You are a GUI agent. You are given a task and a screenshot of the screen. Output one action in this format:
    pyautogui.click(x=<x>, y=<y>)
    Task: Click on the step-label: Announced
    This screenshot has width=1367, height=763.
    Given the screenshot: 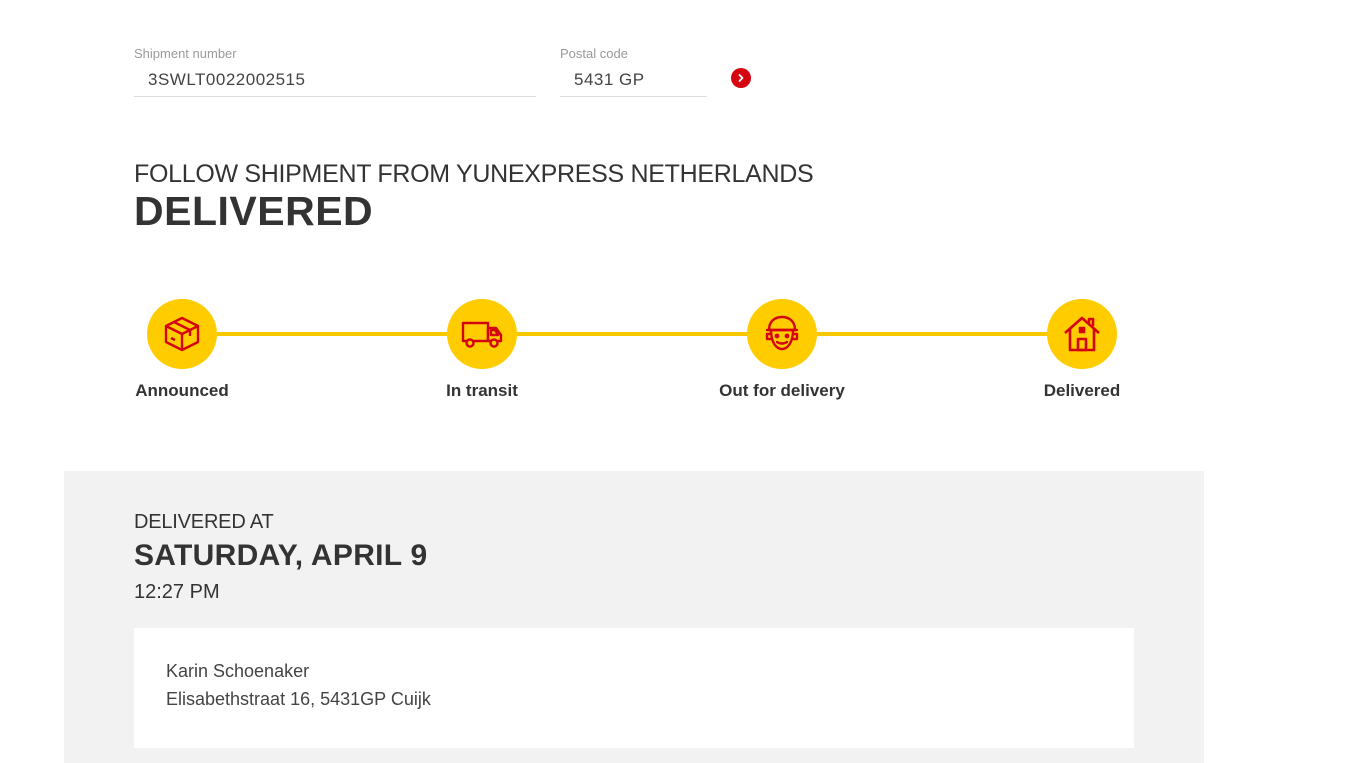 What is the action you would take?
    pyautogui.click(x=182, y=390)
    